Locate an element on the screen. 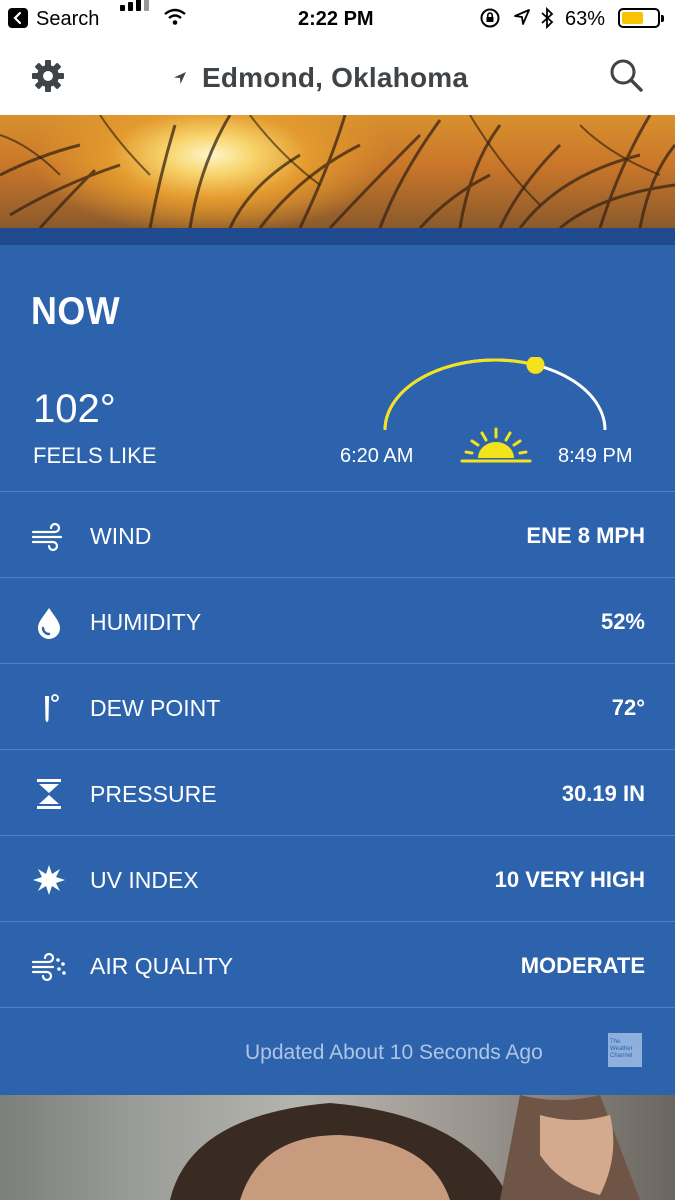 The width and height of the screenshot is (675, 1200). uv-index-label: UV INDEX is located at coordinates (144, 880).